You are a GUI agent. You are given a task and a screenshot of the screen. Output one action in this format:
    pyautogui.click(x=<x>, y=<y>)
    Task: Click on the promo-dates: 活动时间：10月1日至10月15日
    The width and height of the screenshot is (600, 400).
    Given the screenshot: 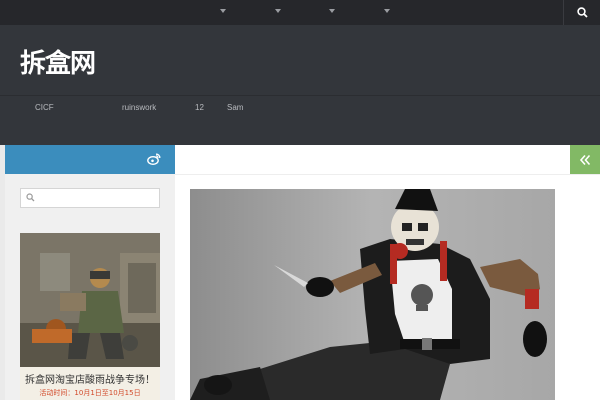 What is the action you would take?
    pyautogui.click(x=90, y=393)
    